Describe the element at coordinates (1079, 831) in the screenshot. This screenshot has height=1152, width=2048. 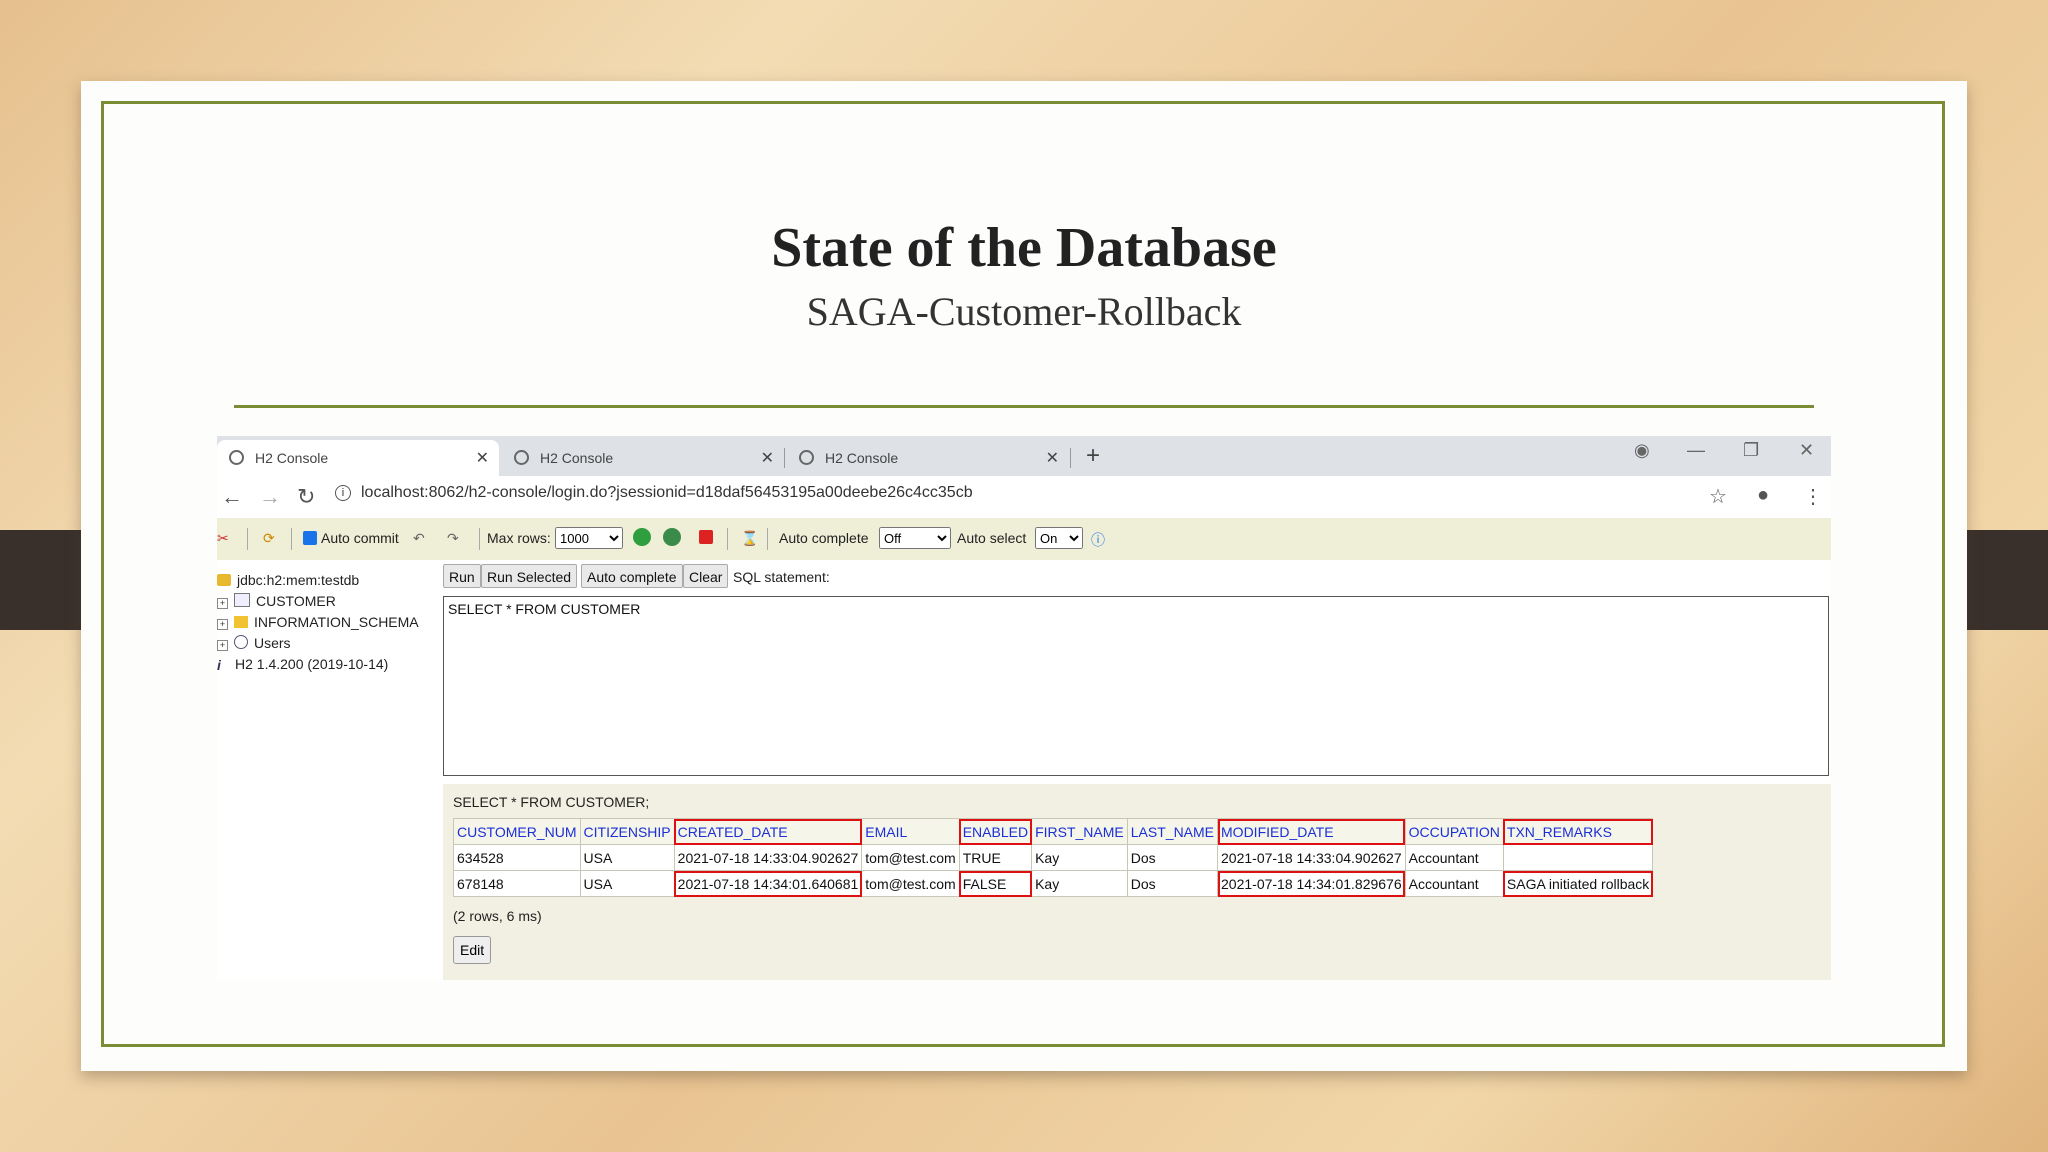
I see `column-header: FIRST_NAME` at that location.